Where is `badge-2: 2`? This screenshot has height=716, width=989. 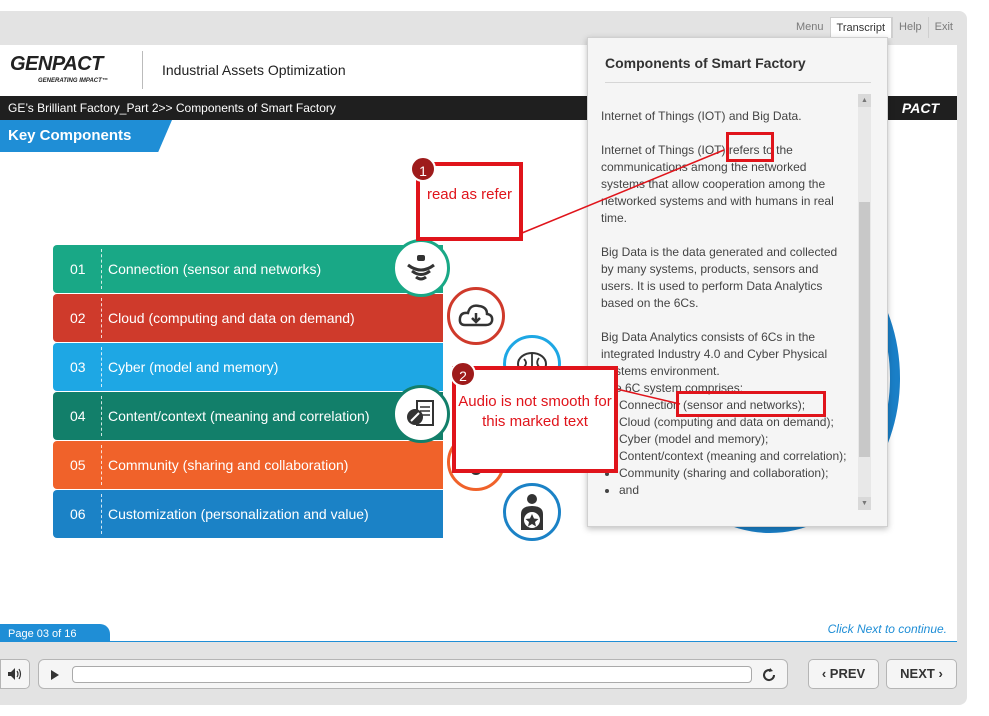
badge-2: 2 is located at coordinates (463, 374).